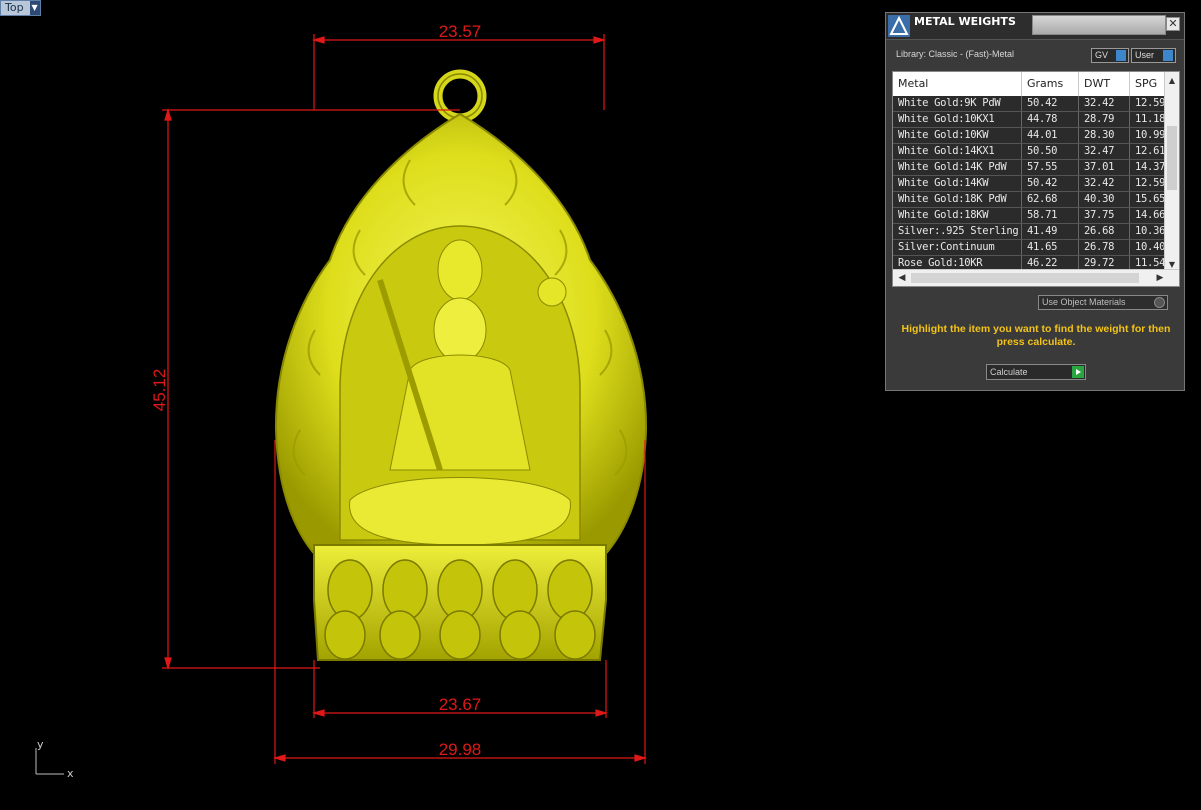  What do you see at coordinates (1104, 215) in the screenshot?
I see `cell-dwt: 37.75` at bounding box center [1104, 215].